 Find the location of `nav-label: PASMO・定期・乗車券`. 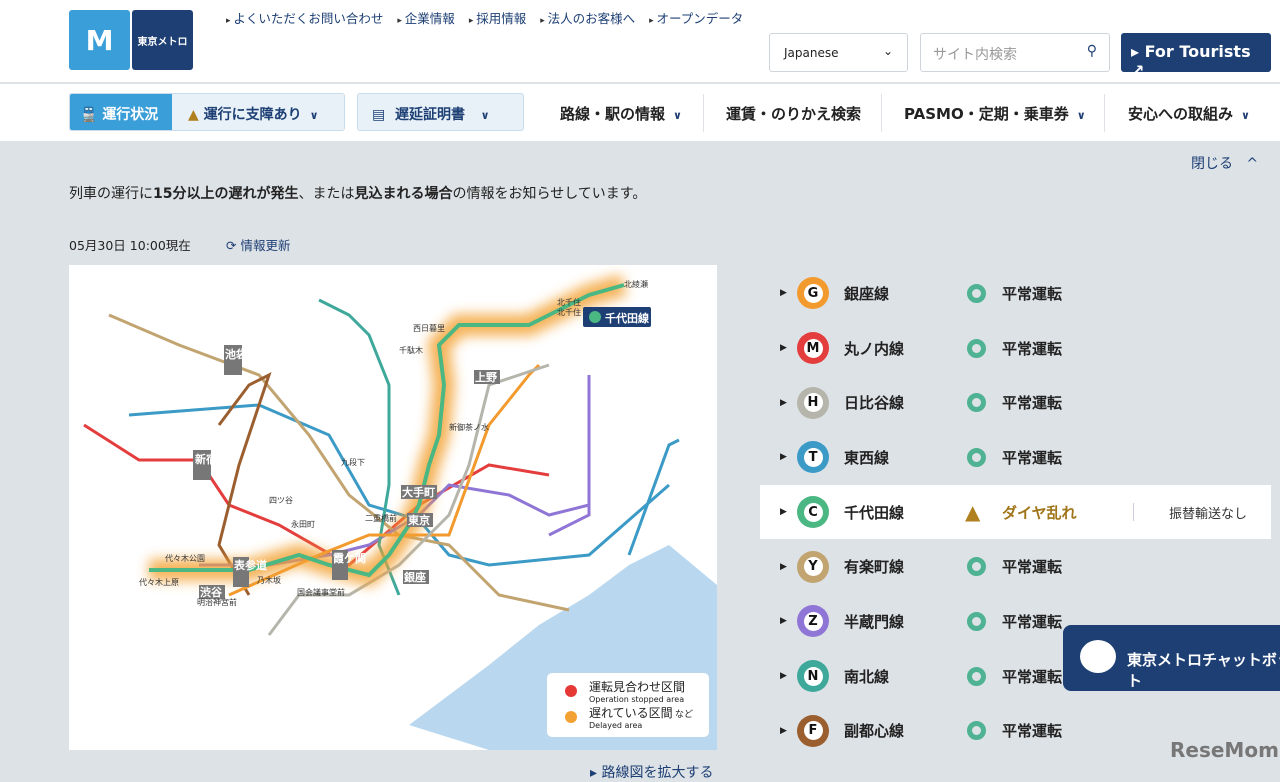

nav-label: PASMO・定期・乗車券 is located at coordinates (986, 114).